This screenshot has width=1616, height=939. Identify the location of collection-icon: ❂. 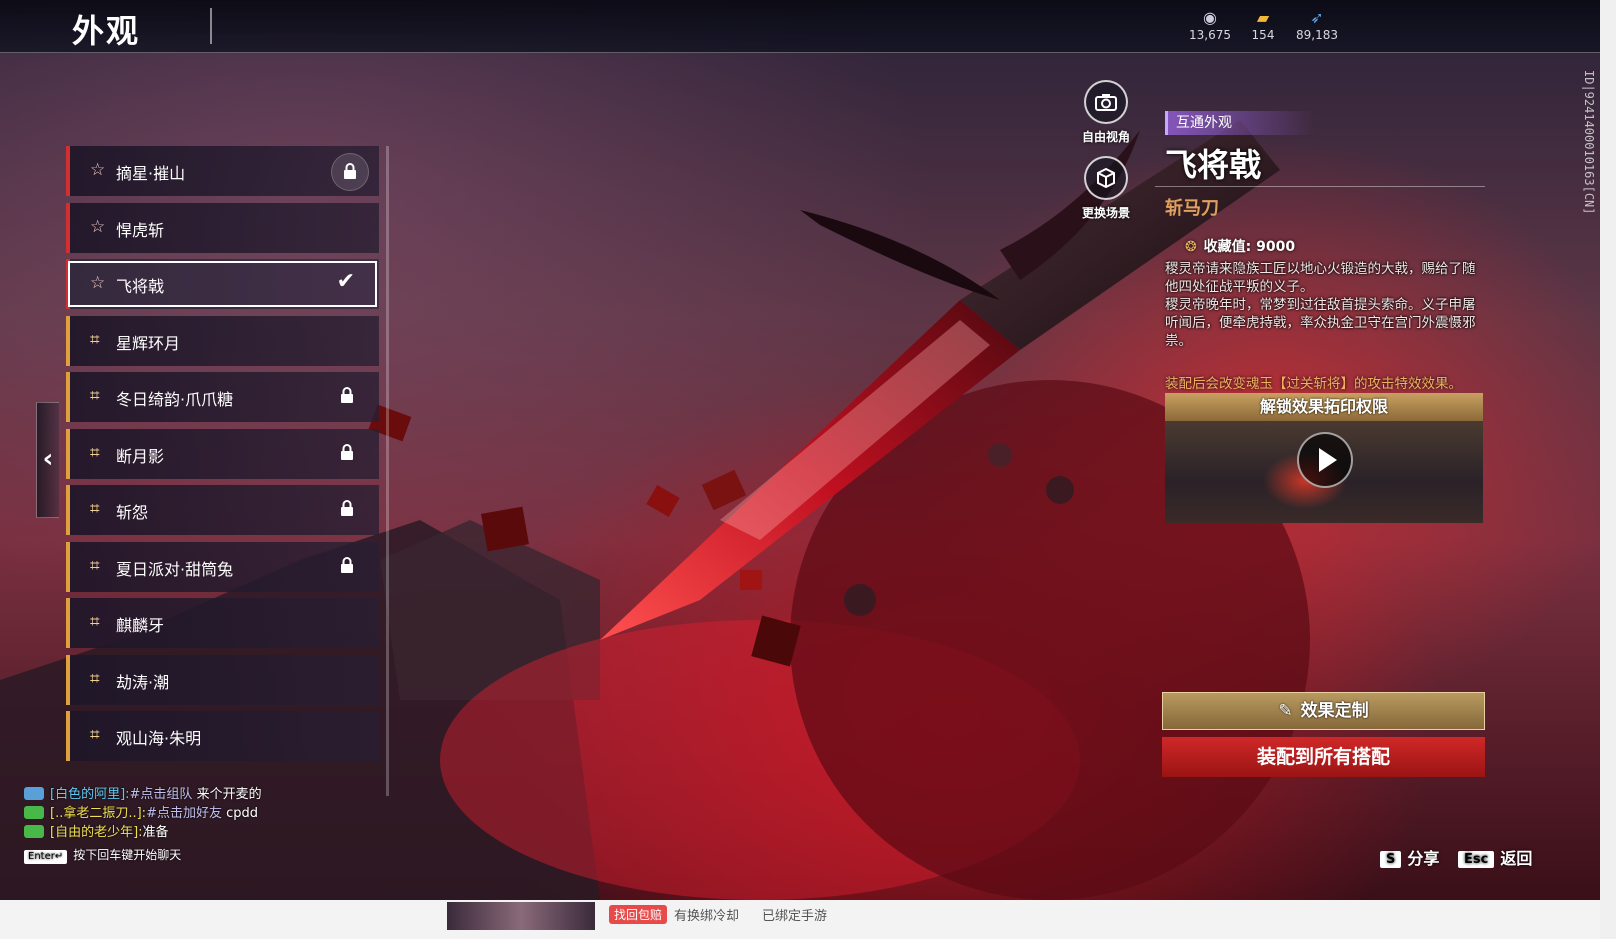
(1191, 247).